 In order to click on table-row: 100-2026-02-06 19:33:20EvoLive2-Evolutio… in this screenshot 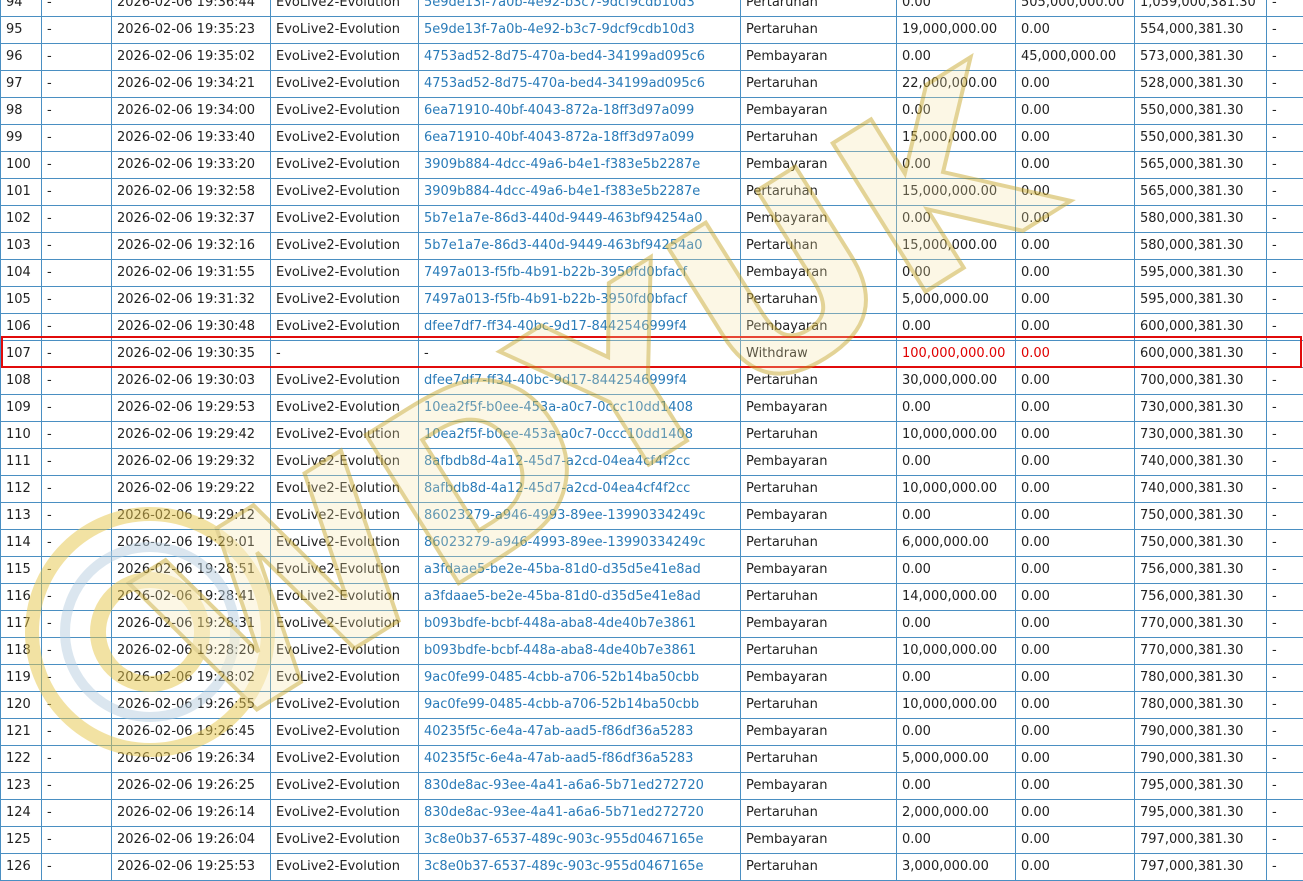, I will do `click(652, 165)`.